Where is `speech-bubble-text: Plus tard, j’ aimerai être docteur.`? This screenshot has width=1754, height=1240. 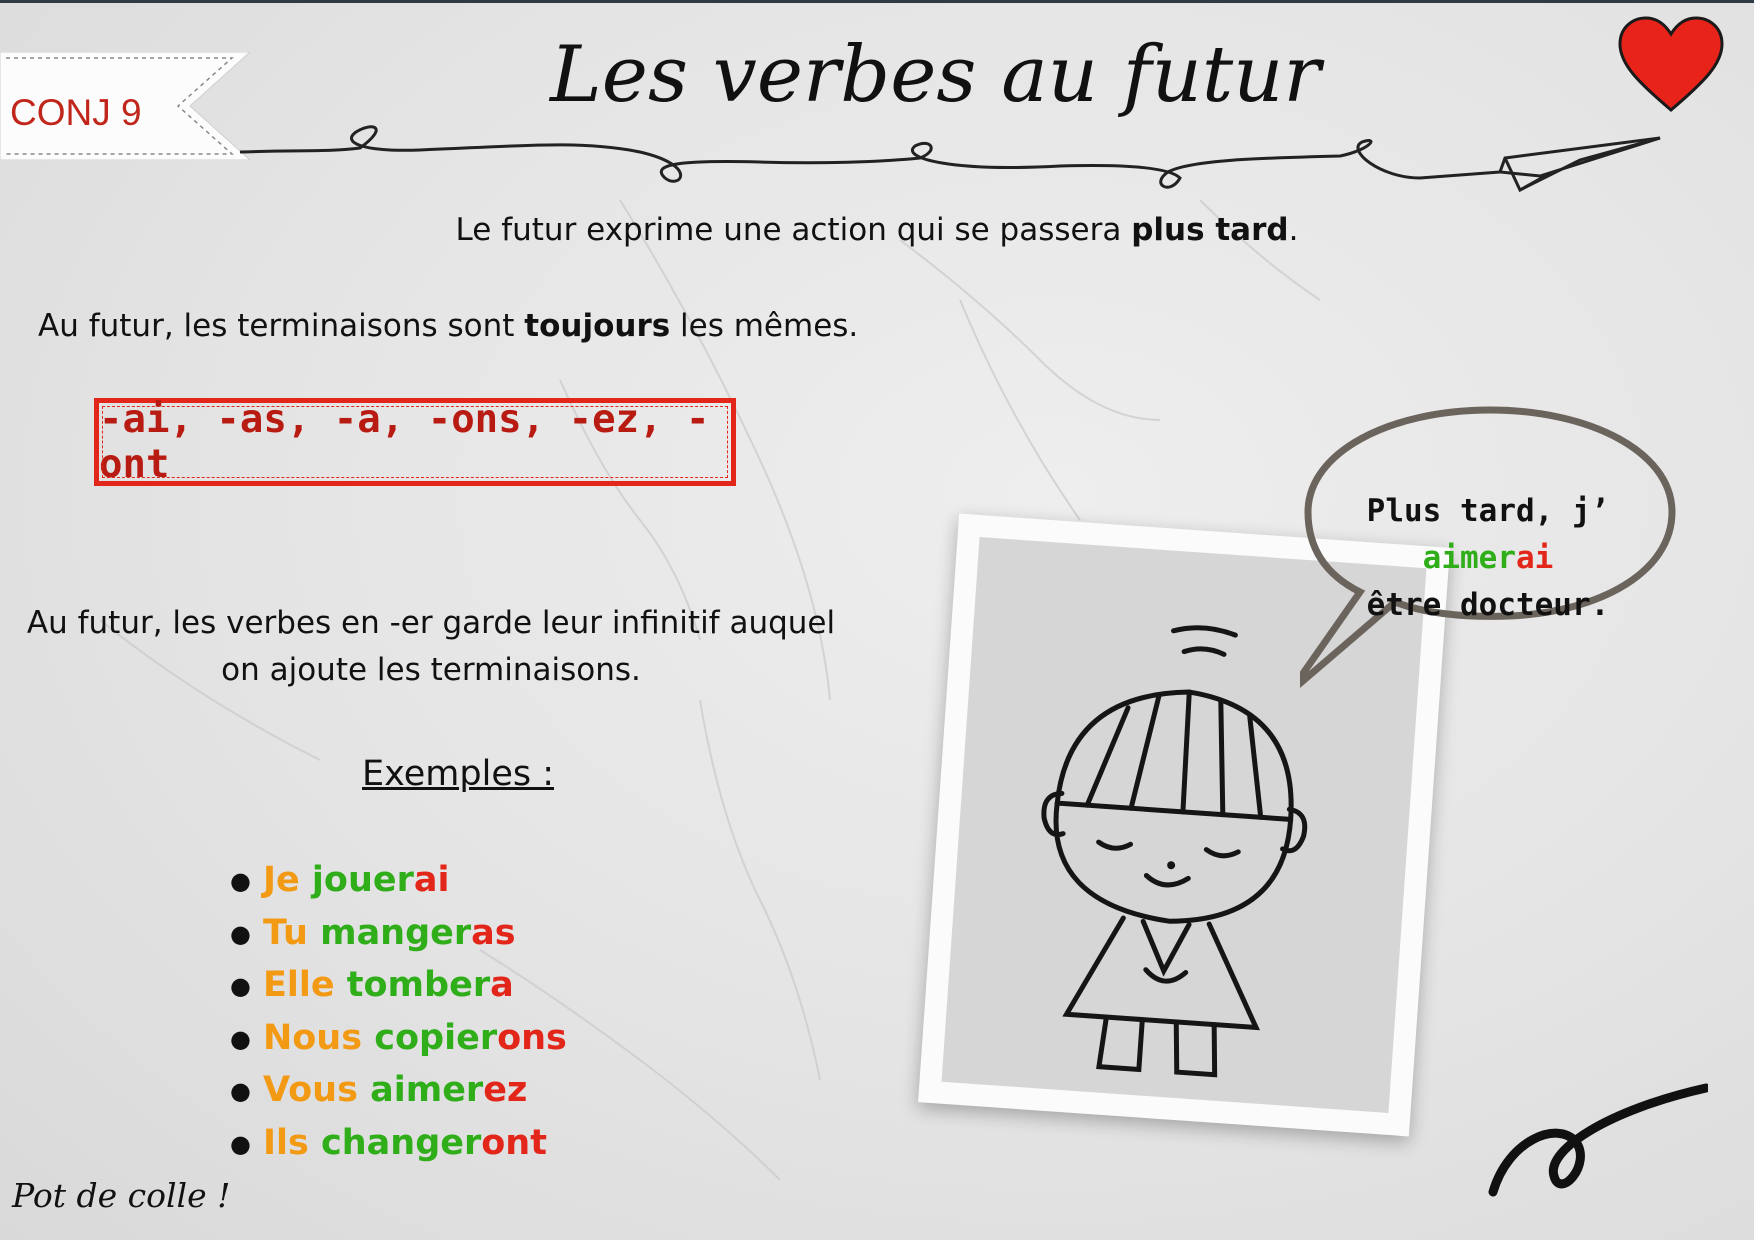 speech-bubble-text: Plus tard, j’ aimerai être docteur. is located at coordinates (1488, 558).